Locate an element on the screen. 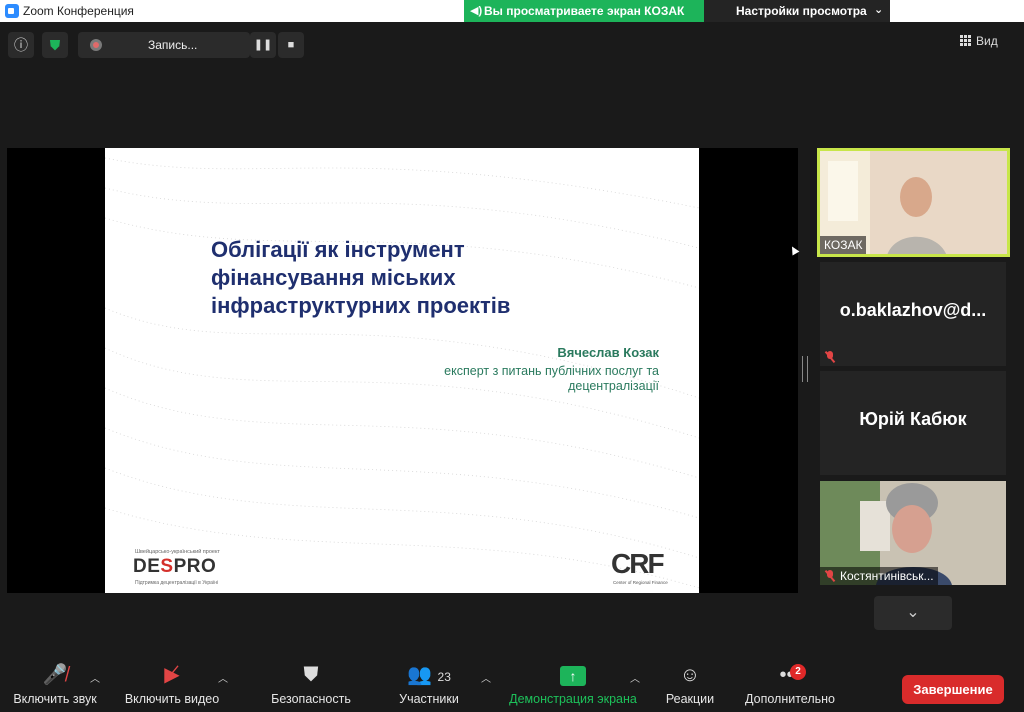 This screenshot has width=1024, height=712. more-label: Дополнительно is located at coordinates (790, 699).